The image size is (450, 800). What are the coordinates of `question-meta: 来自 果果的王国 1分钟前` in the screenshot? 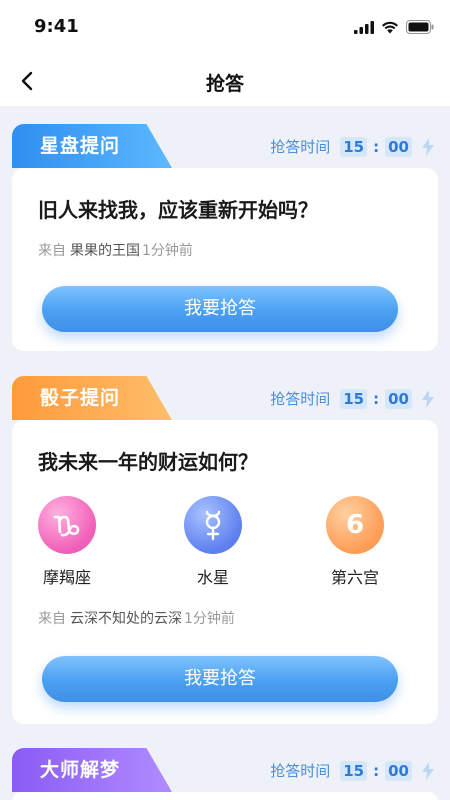 It's located at (115, 250).